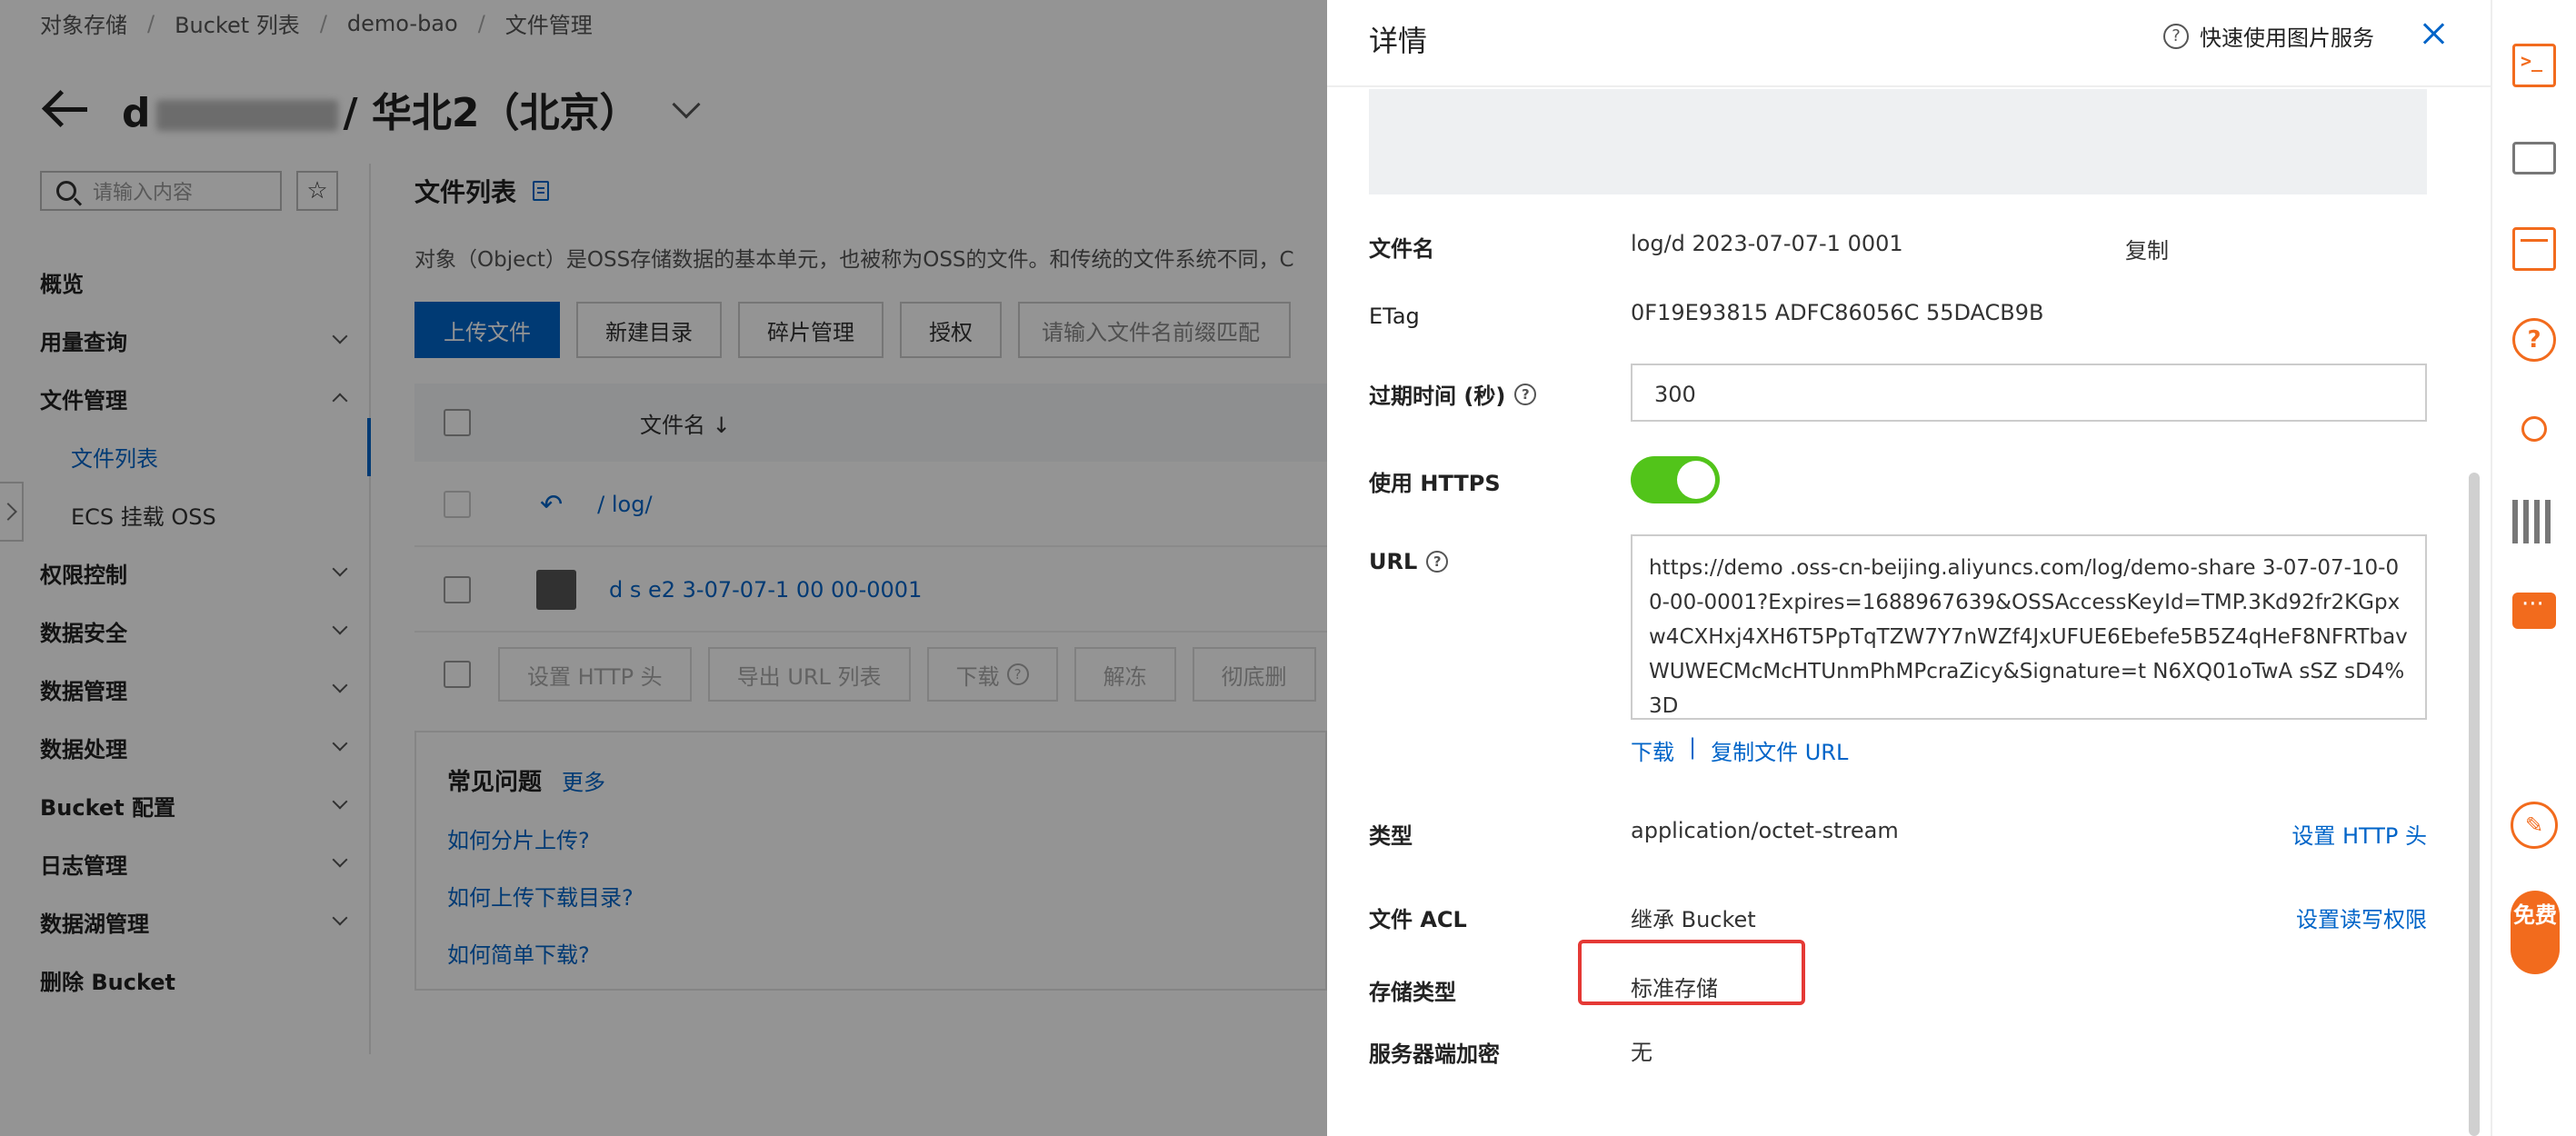 Image resolution: width=2576 pixels, height=1136 pixels. Describe the element at coordinates (2474, 804) in the screenshot. I see `drawer-scrollbar` at that location.